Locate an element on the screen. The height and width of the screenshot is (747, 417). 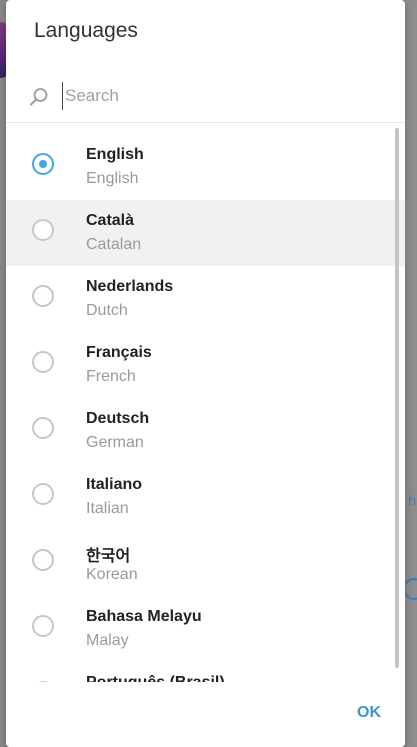
list-scrollbar is located at coordinates (397, 398).